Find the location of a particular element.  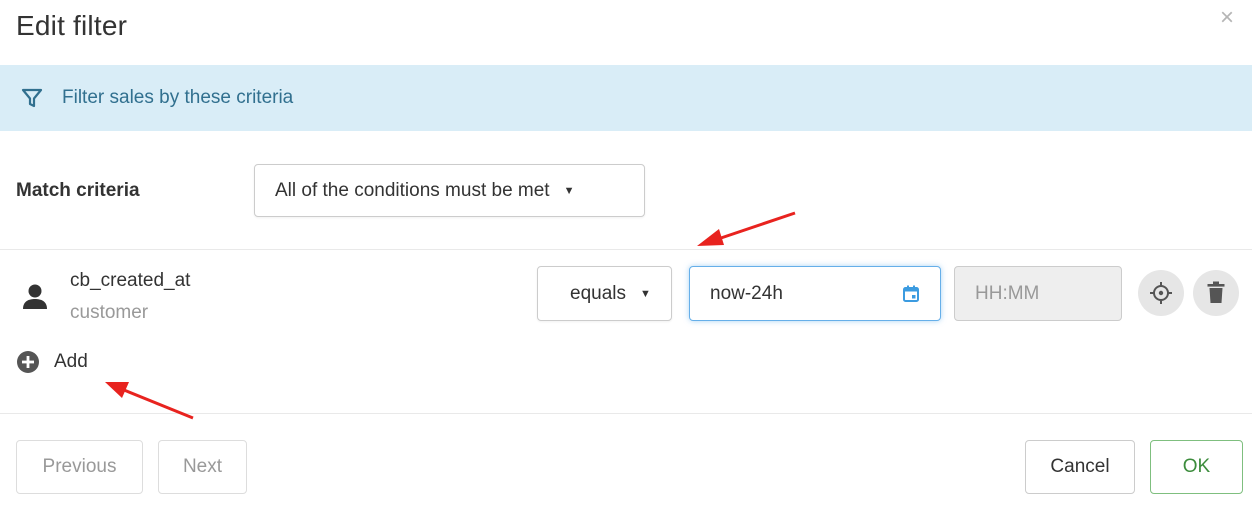

info-banner: Filter sales by these criteria is located at coordinates (626, 98).